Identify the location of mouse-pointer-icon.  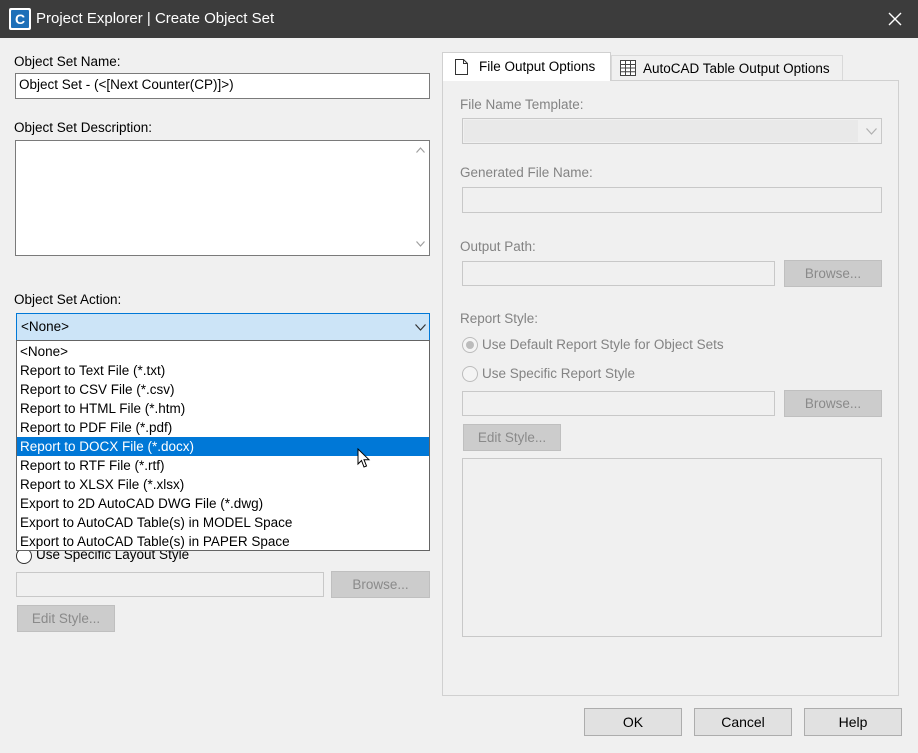
(364, 458).